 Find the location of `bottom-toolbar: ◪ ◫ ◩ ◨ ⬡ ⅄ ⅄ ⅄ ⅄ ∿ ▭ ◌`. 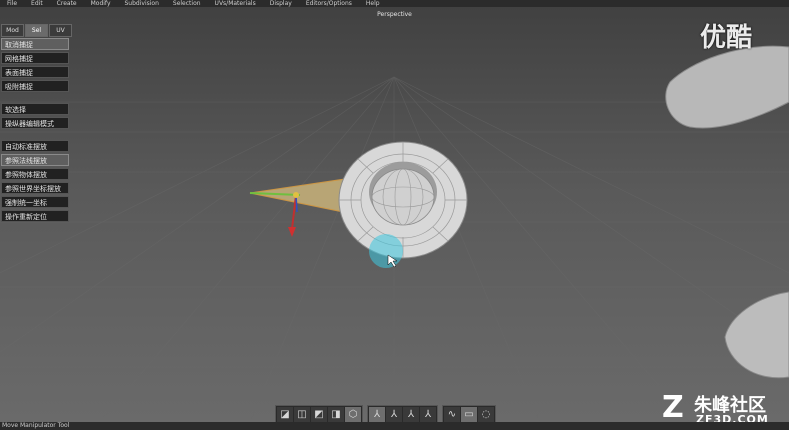

bottom-toolbar: ◪ ◫ ◩ ◨ ⬡ ⅄ ⅄ ⅄ ⅄ ∿ ▭ ◌ is located at coordinates (385, 413).